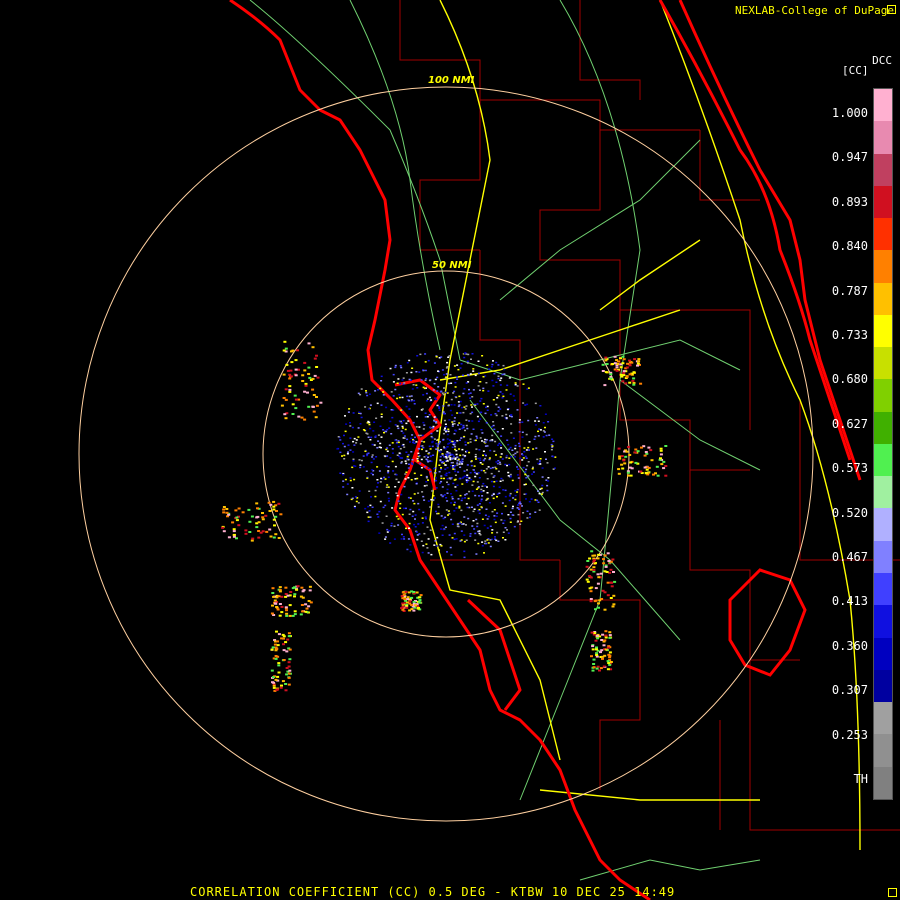  What do you see at coordinates (849, 335) in the screenshot?
I see `colorbar-tick-label: 0.733` at bounding box center [849, 335].